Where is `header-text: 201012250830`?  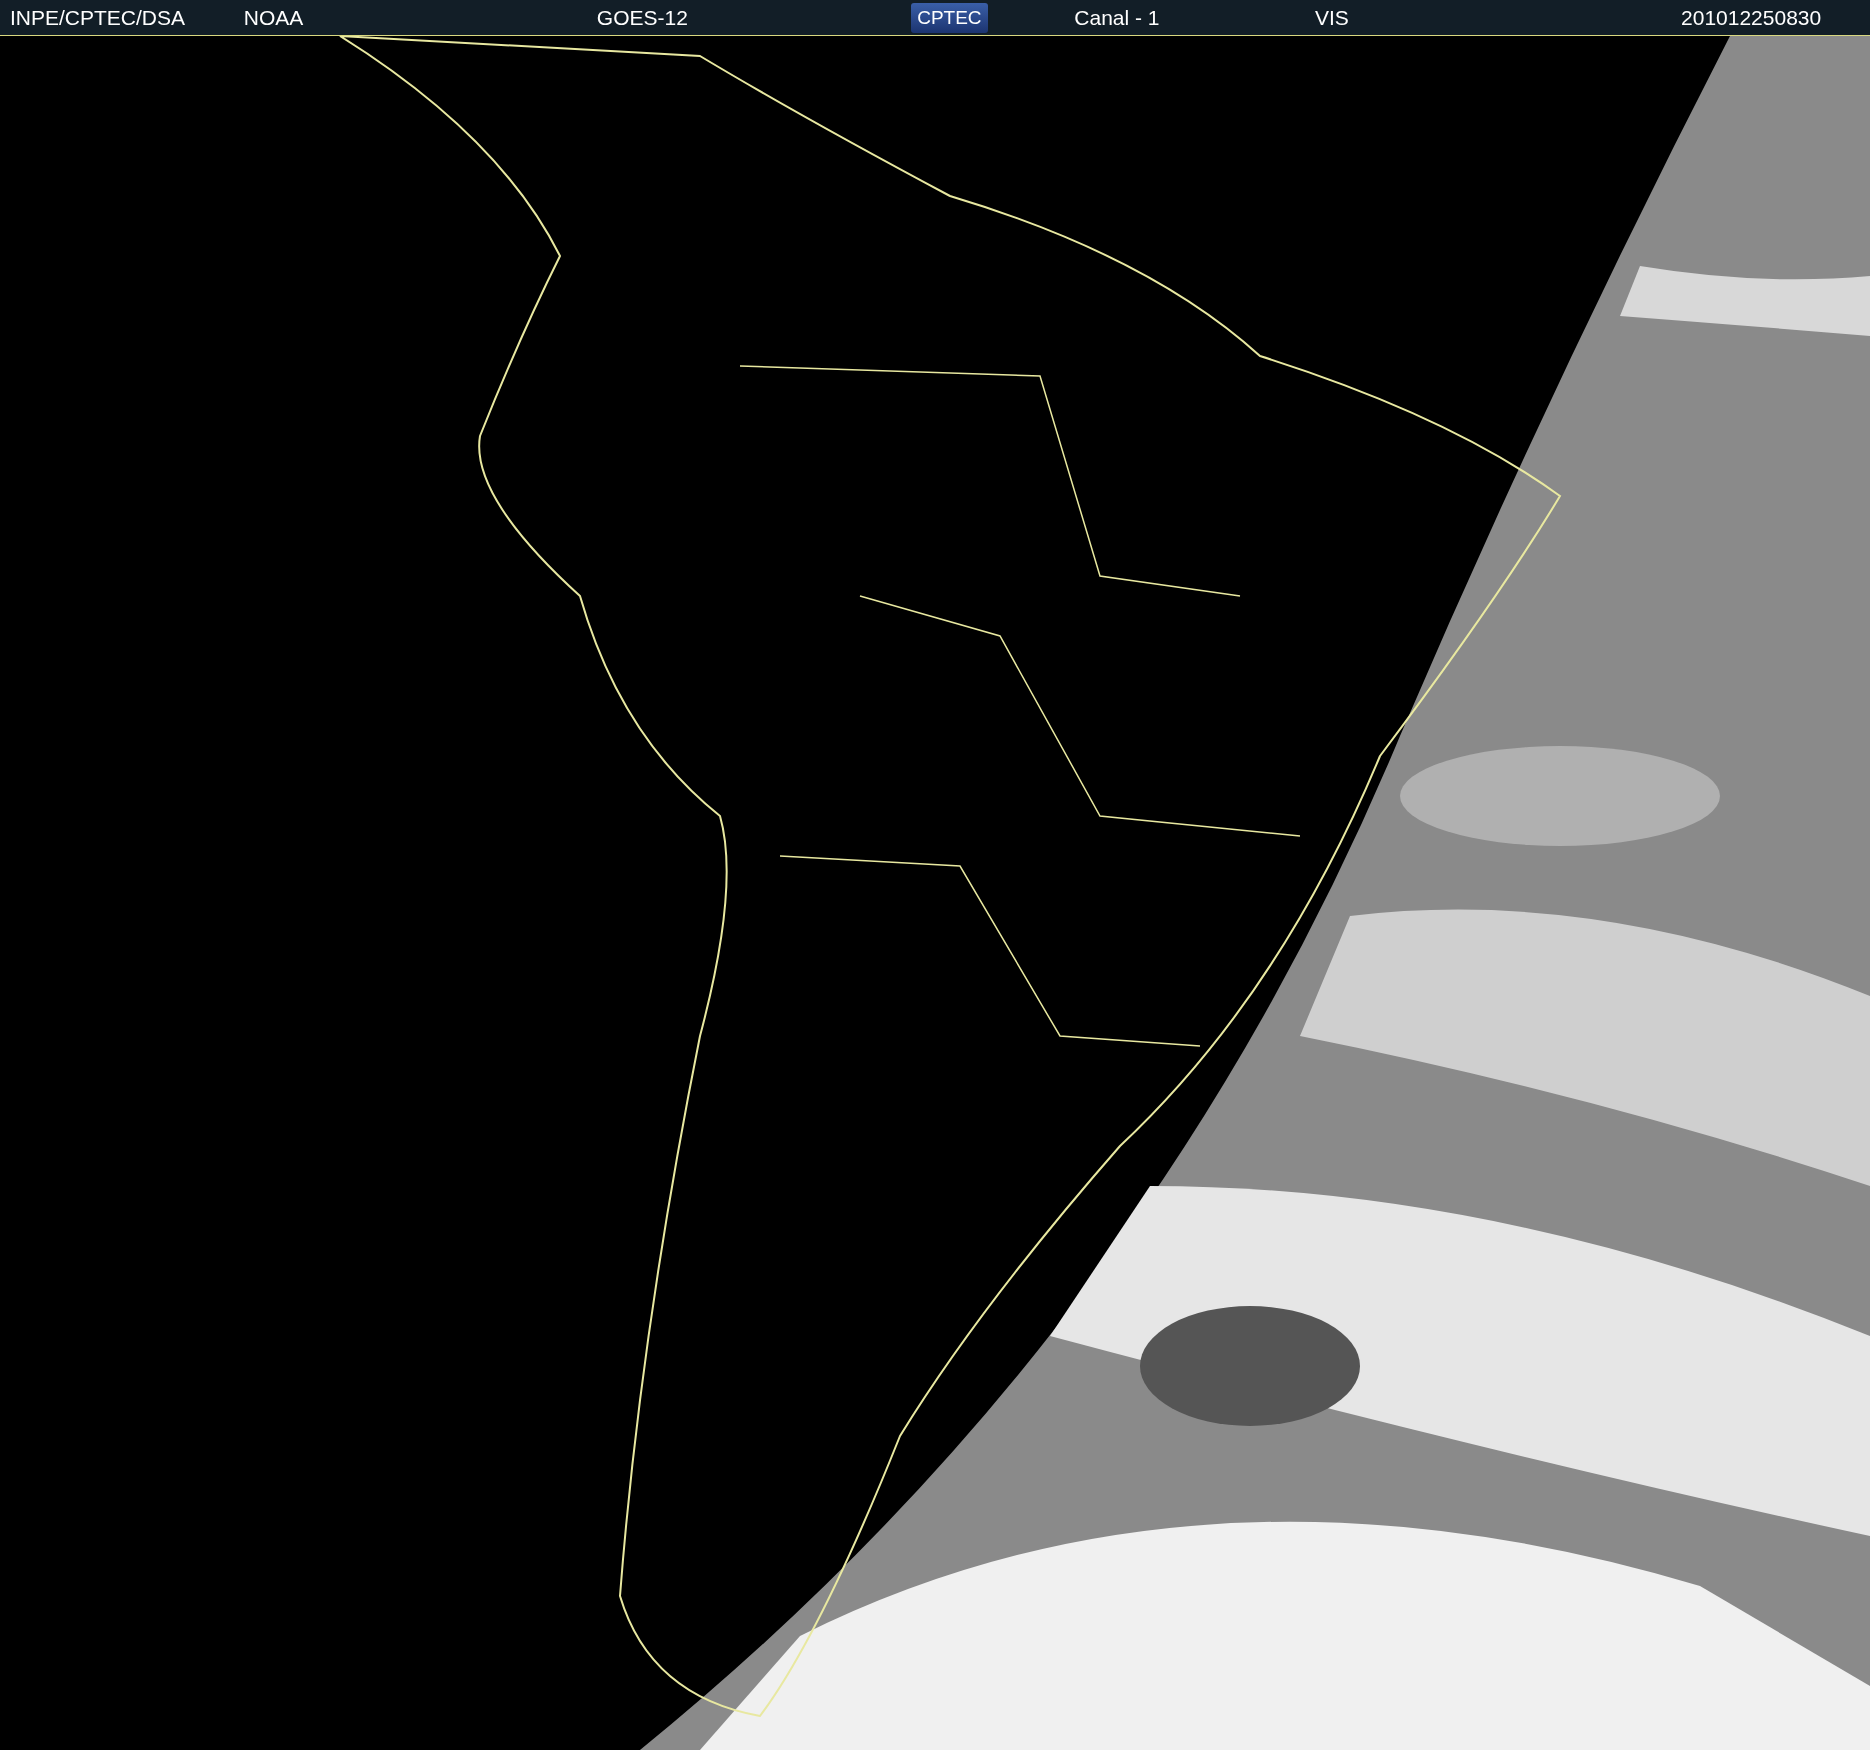
header-text: 201012250830 is located at coordinates (1751, 17).